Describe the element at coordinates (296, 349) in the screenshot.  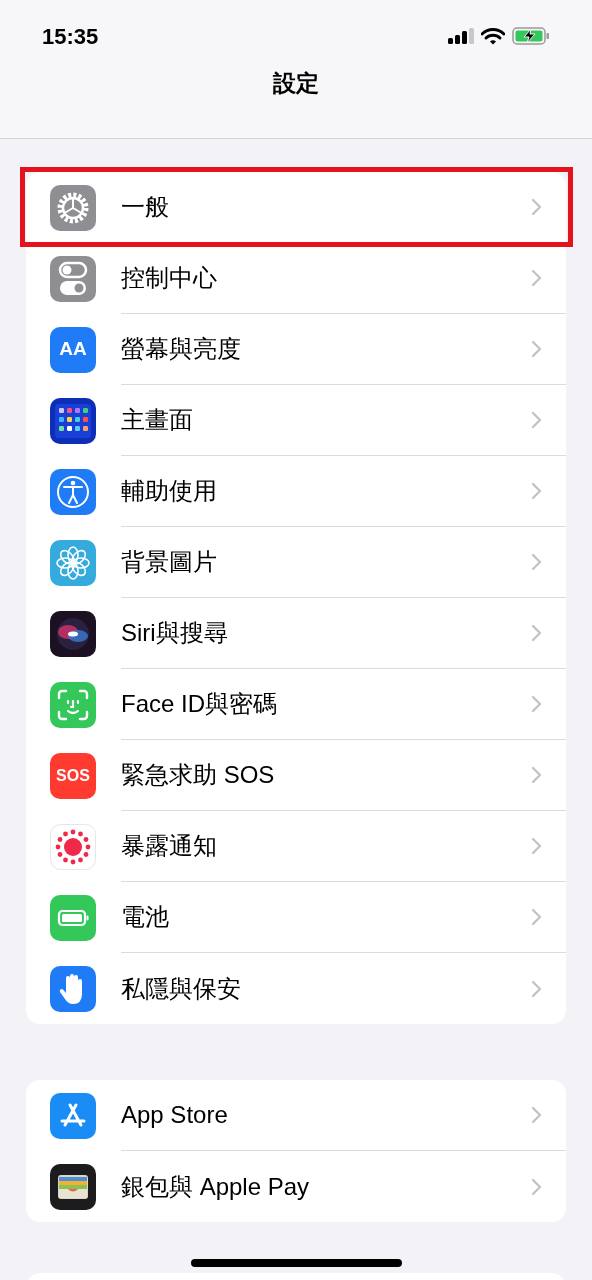
I see `settings-row: AA 螢幕與亮度` at that location.